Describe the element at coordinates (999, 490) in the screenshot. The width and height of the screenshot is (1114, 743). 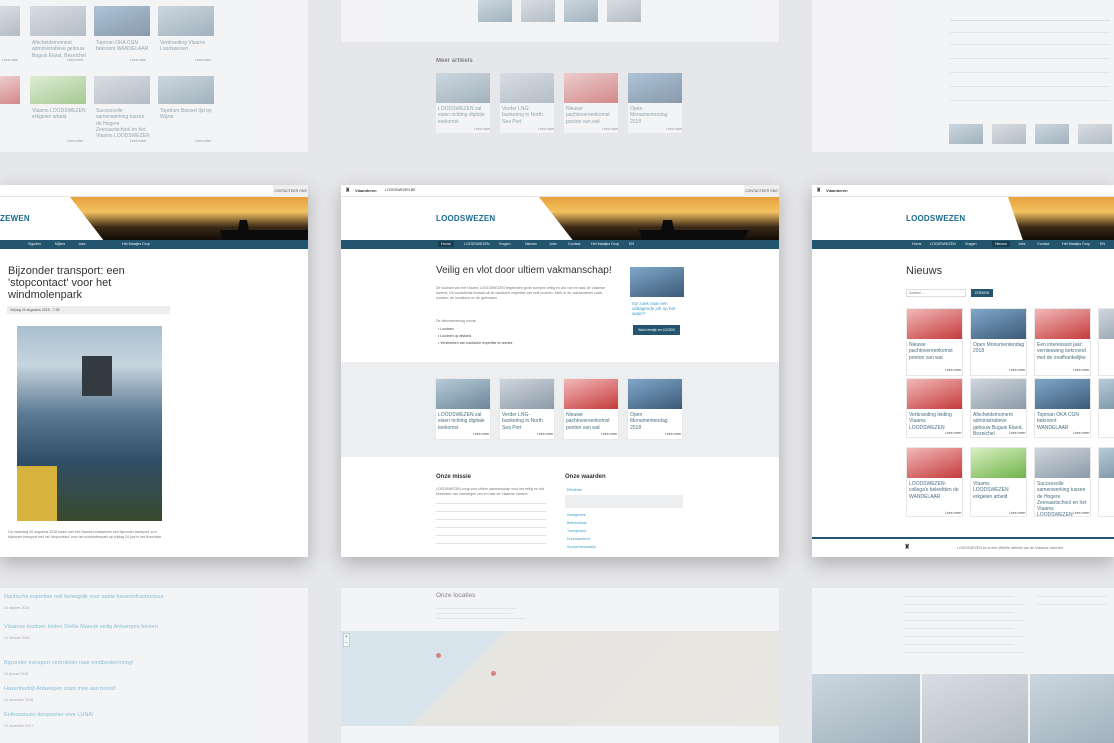
I see `news-title: Vlaams LOODSWEZEN erkgelen arbeid` at that location.